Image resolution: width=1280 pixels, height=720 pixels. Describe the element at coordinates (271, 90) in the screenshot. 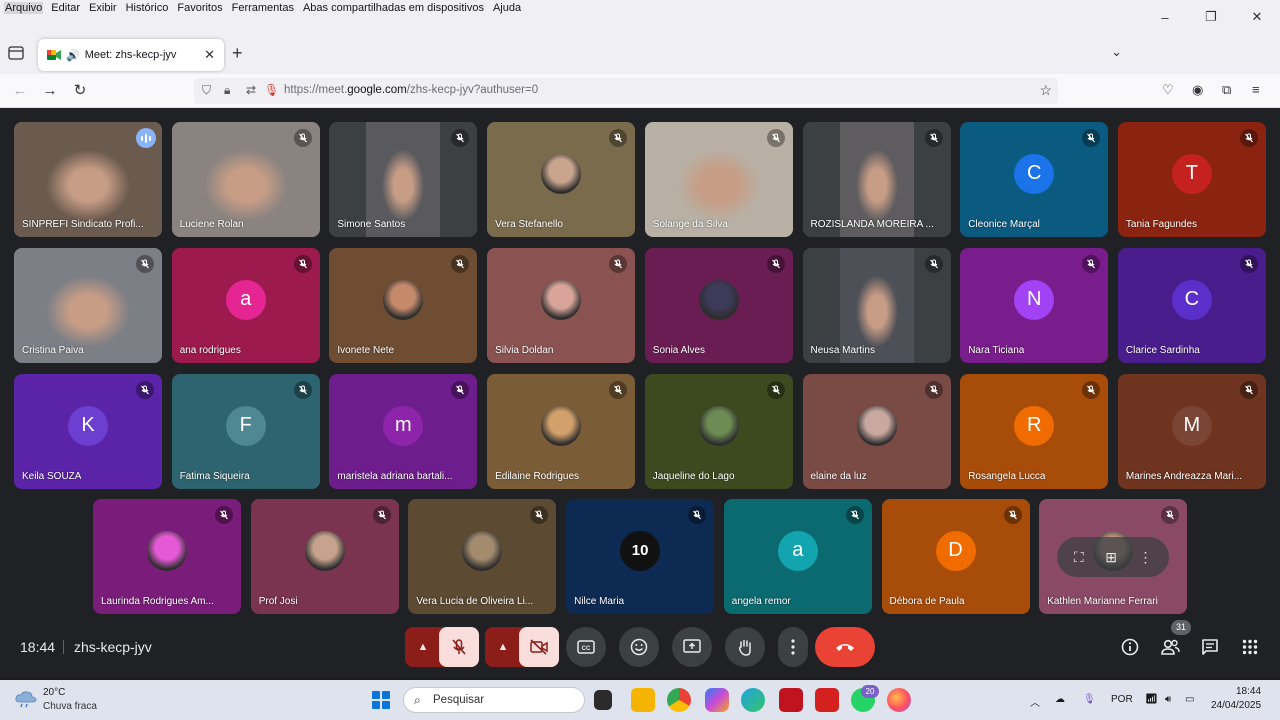

I see `microphone-icon: 🎙︎` at that location.